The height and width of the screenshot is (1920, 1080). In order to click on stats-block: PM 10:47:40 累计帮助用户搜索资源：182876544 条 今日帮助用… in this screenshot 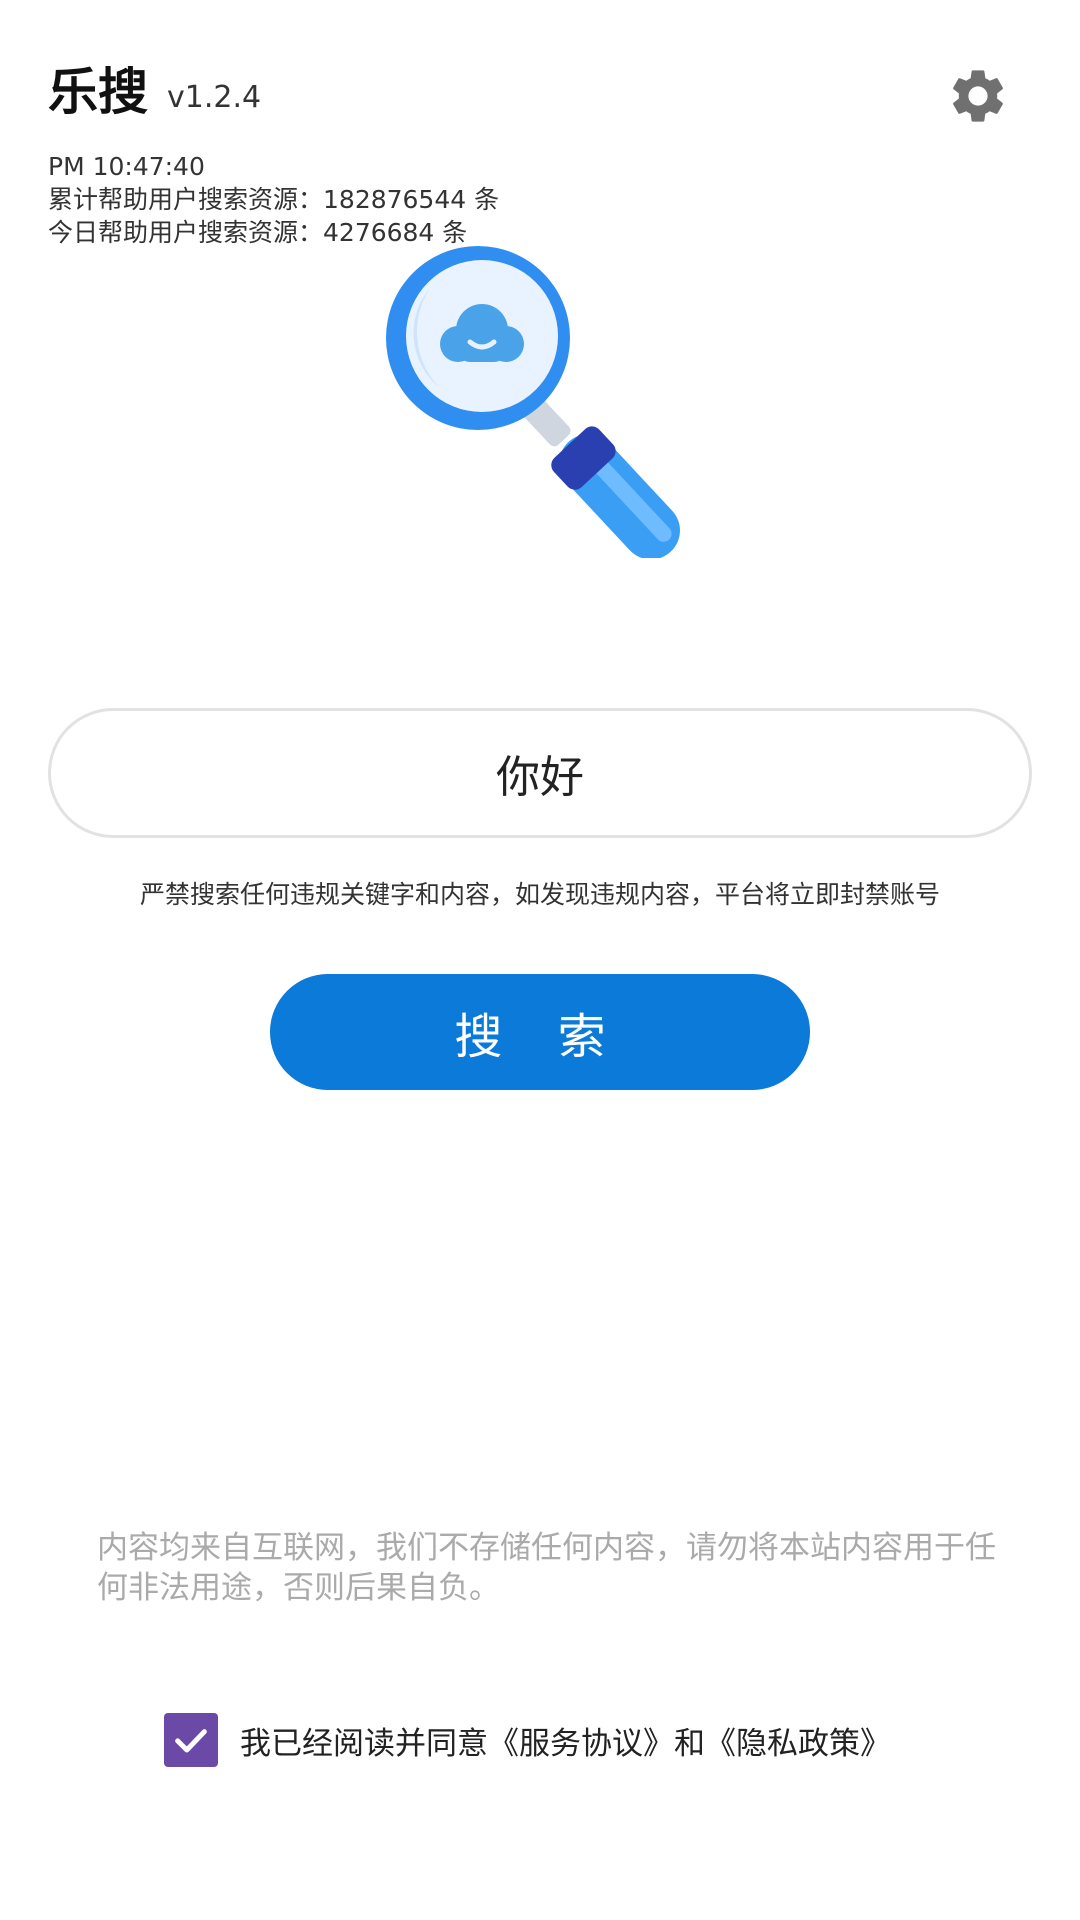, I will do `click(273, 199)`.